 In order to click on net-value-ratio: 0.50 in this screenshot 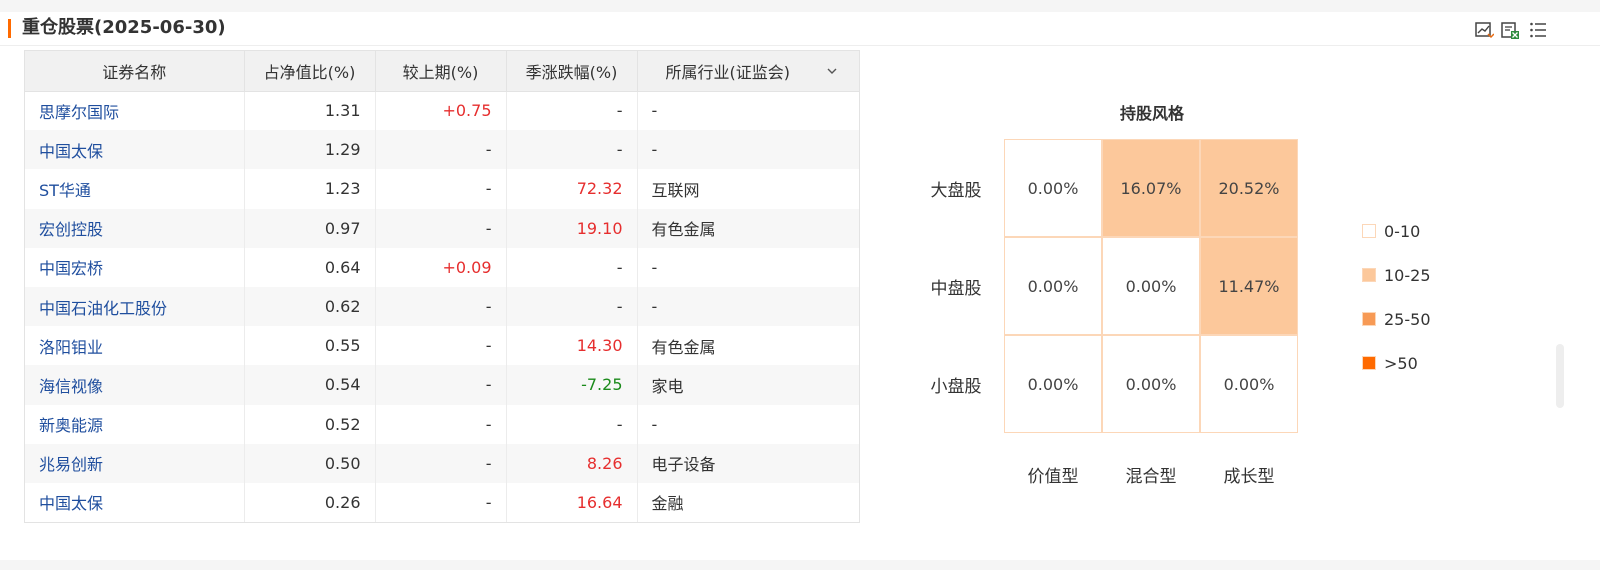, I will do `click(310, 463)`.